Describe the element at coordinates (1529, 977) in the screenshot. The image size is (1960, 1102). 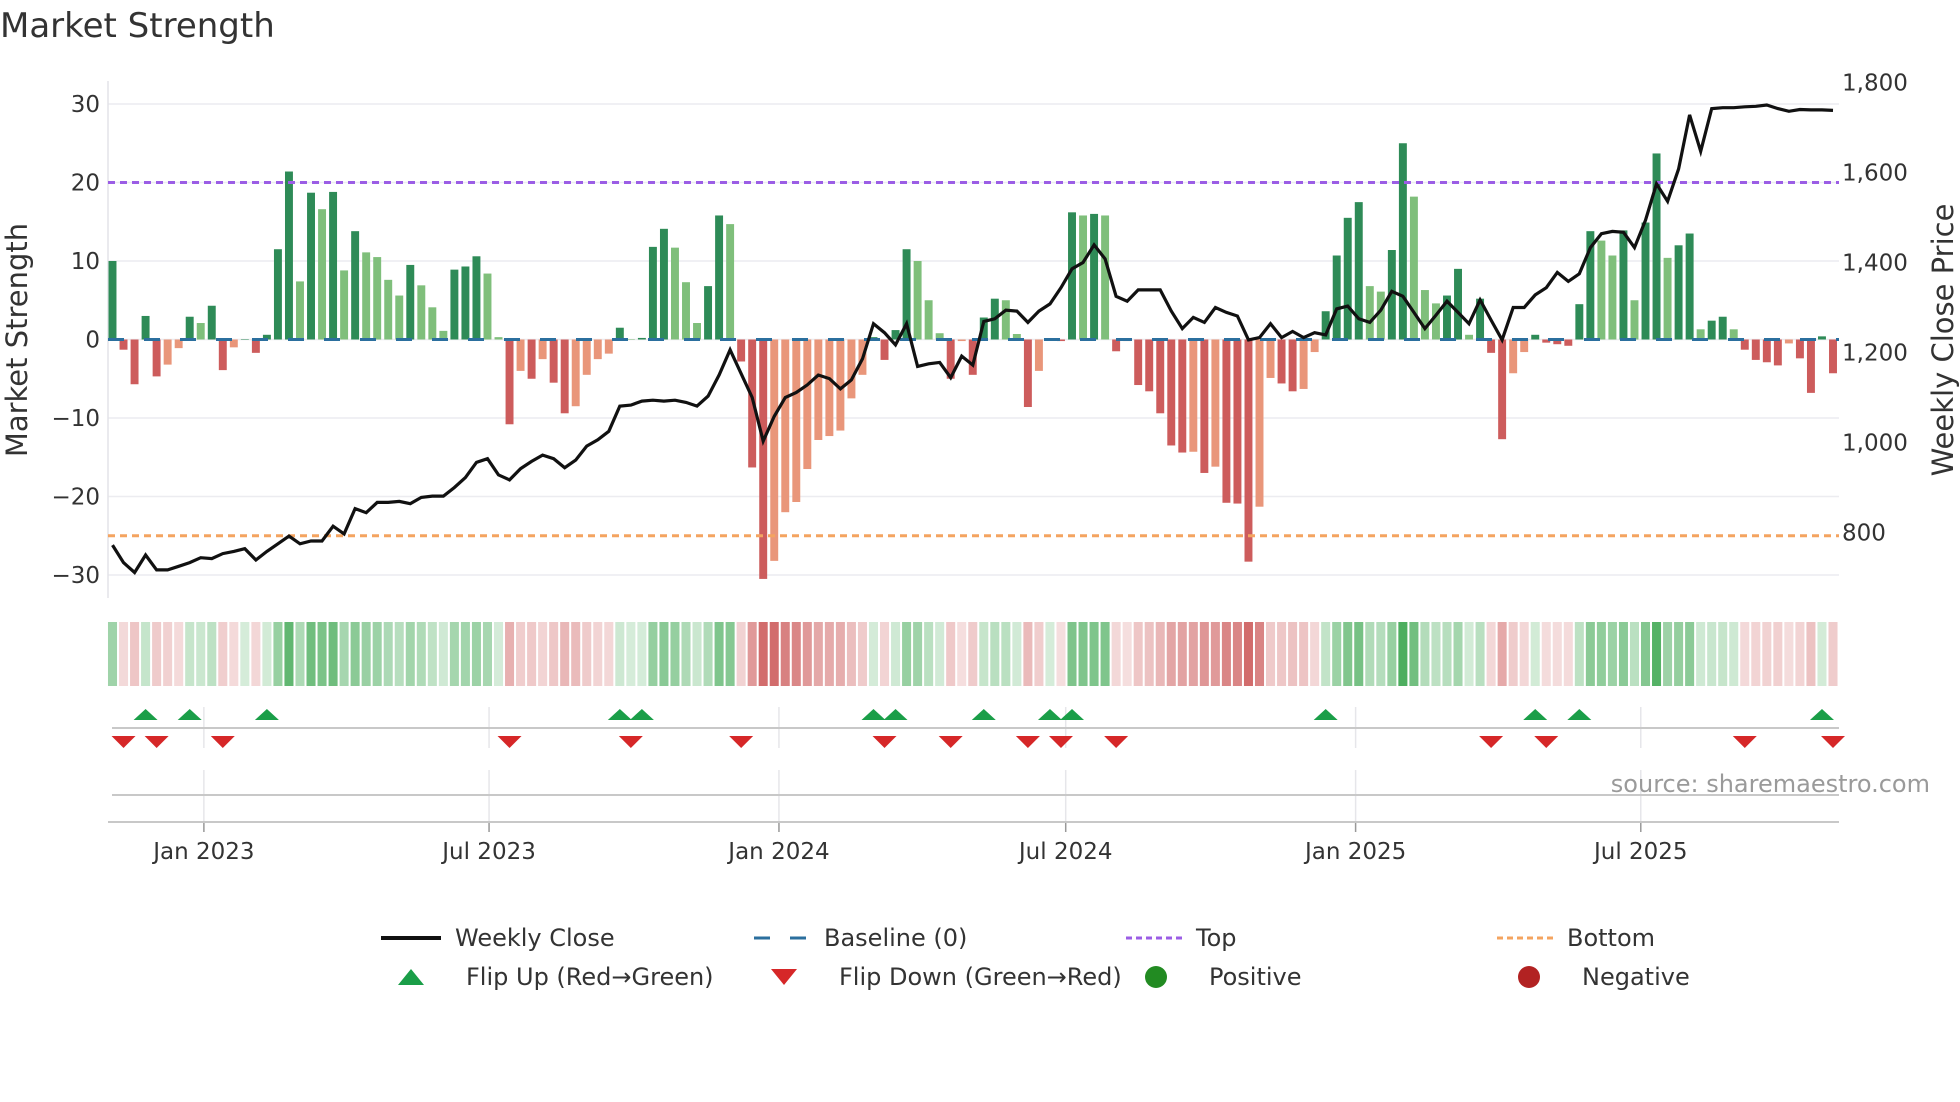
I see `circle-icon` at that location.